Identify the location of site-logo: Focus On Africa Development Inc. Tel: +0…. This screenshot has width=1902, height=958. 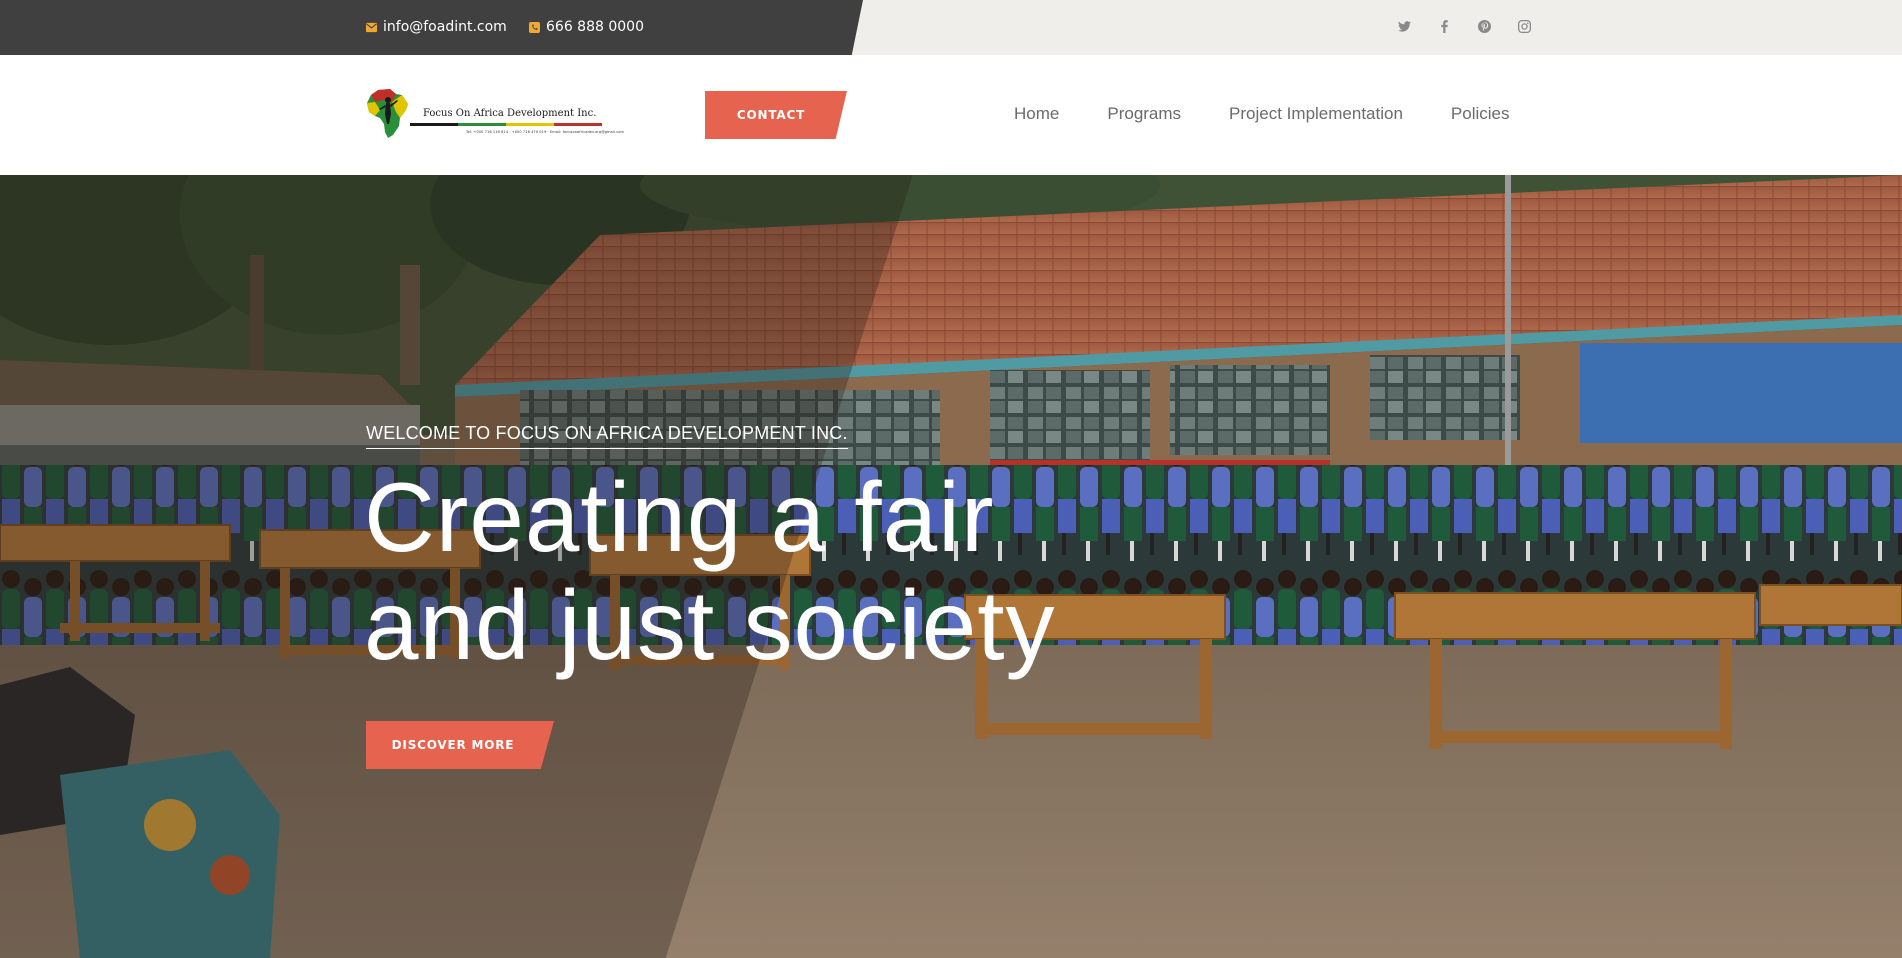
(495, 114).